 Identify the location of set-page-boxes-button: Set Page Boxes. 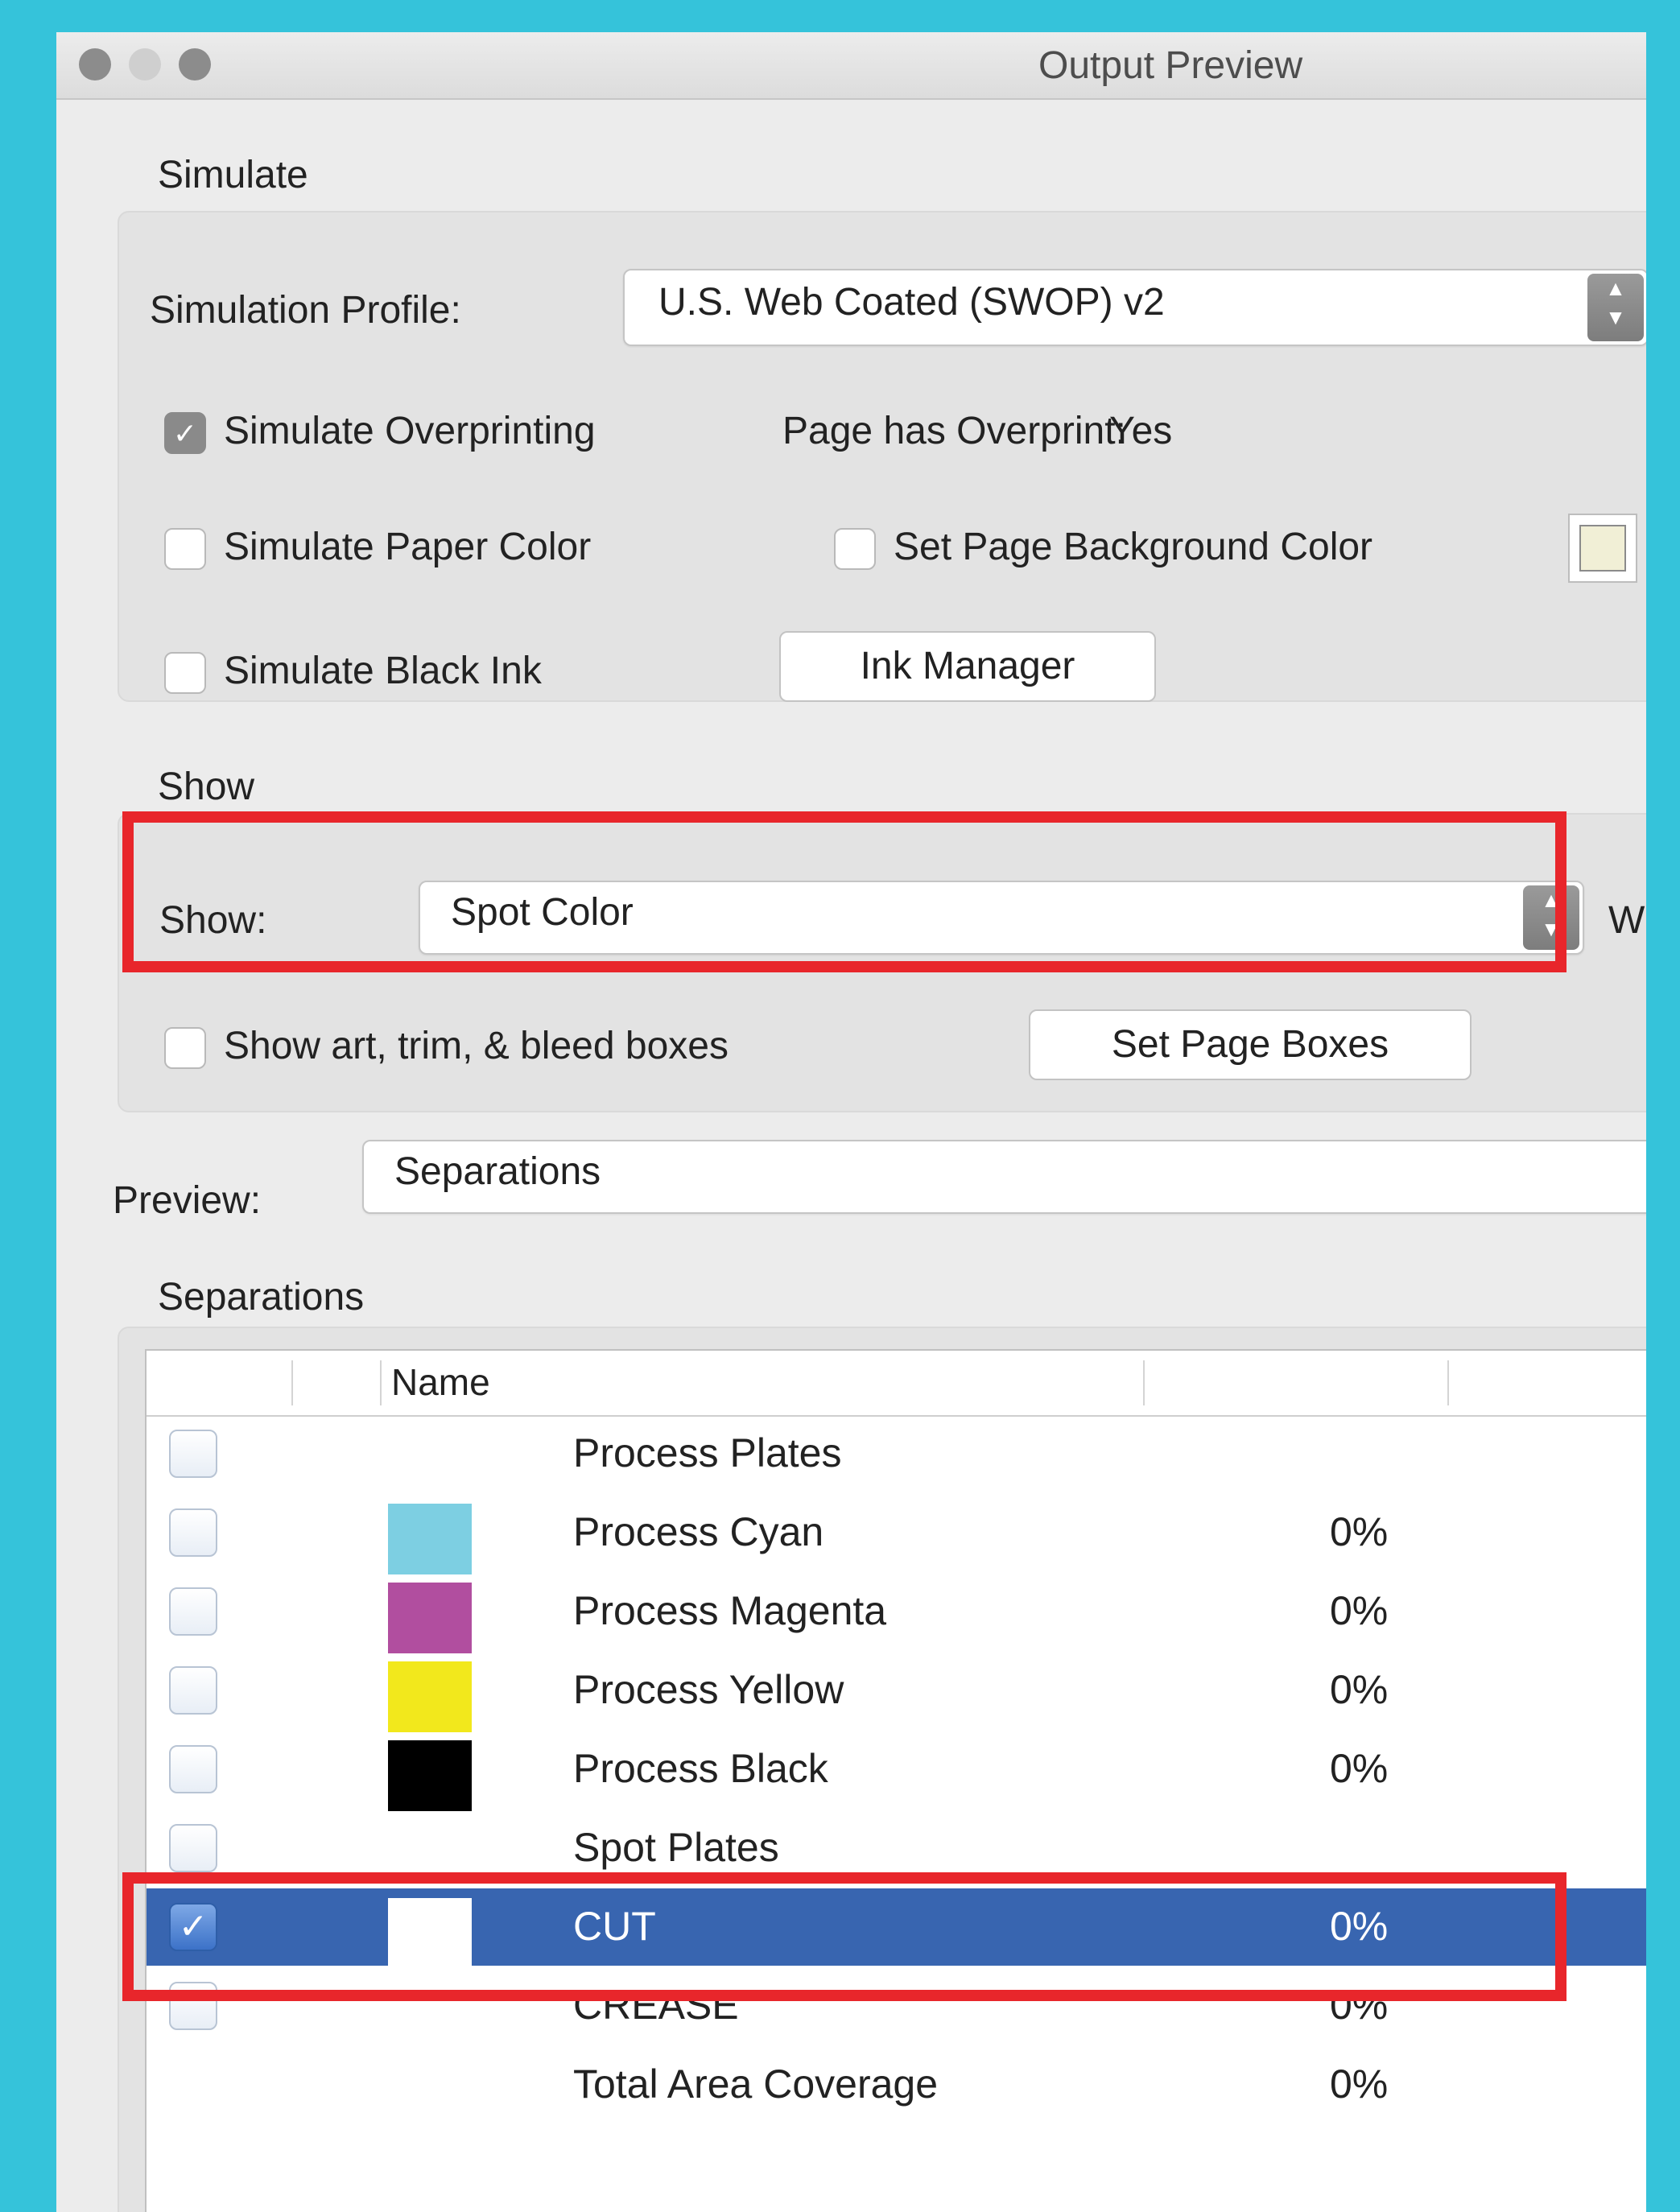
(1250, 1044).